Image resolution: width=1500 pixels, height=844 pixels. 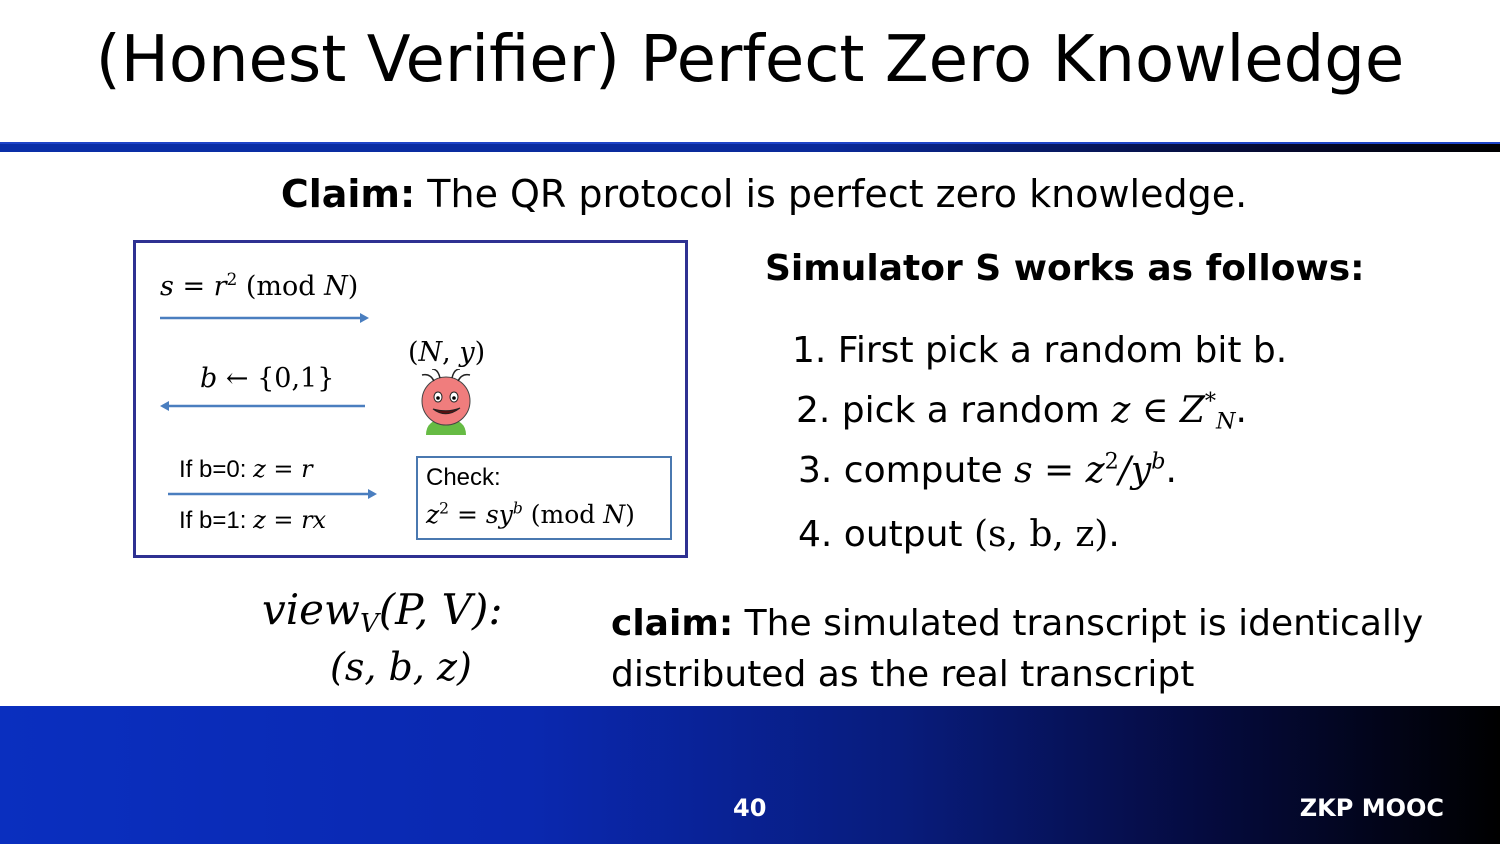 I want to click on paren-open: (, so click(x=413, y=352).